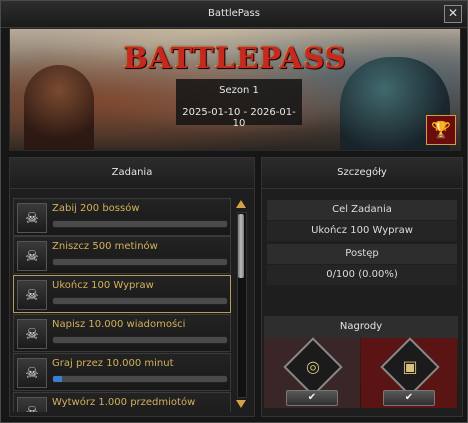 Image resolution: width=468 pixels, height=423 pixels. What do you see at coordinates (122, 372) in the screenshot?
I see `task-item: ☠ Graj przez 10.000 minut` at bounding box center [122, 372].